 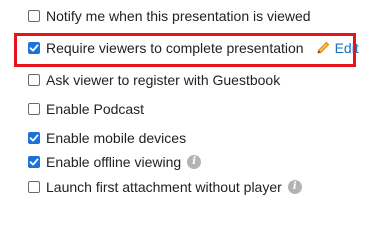 I want to click on guestbook-checkbox, so click(x=34, y=80).